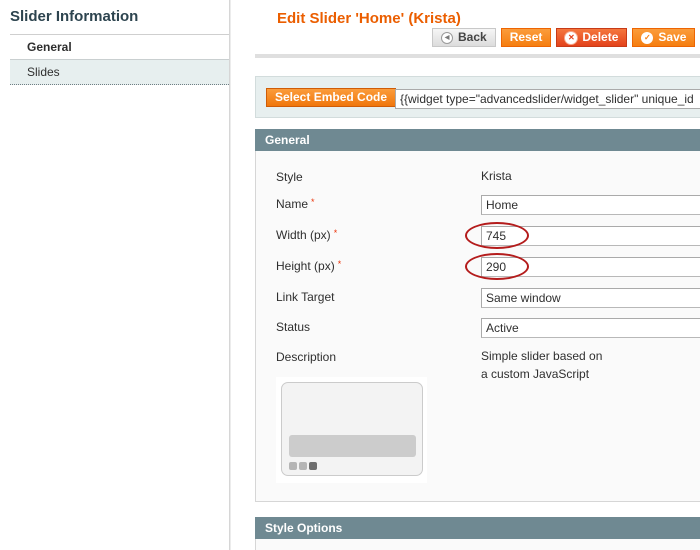 The width and height of the screenshot is (700, 550). I want to click on style-options-section-header: Style Options, so click(477, 528).